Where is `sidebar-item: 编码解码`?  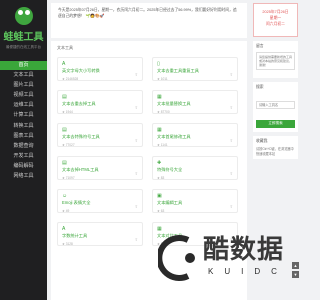
sidebar-item: 编码解码 is located at coordinates (23, 166).